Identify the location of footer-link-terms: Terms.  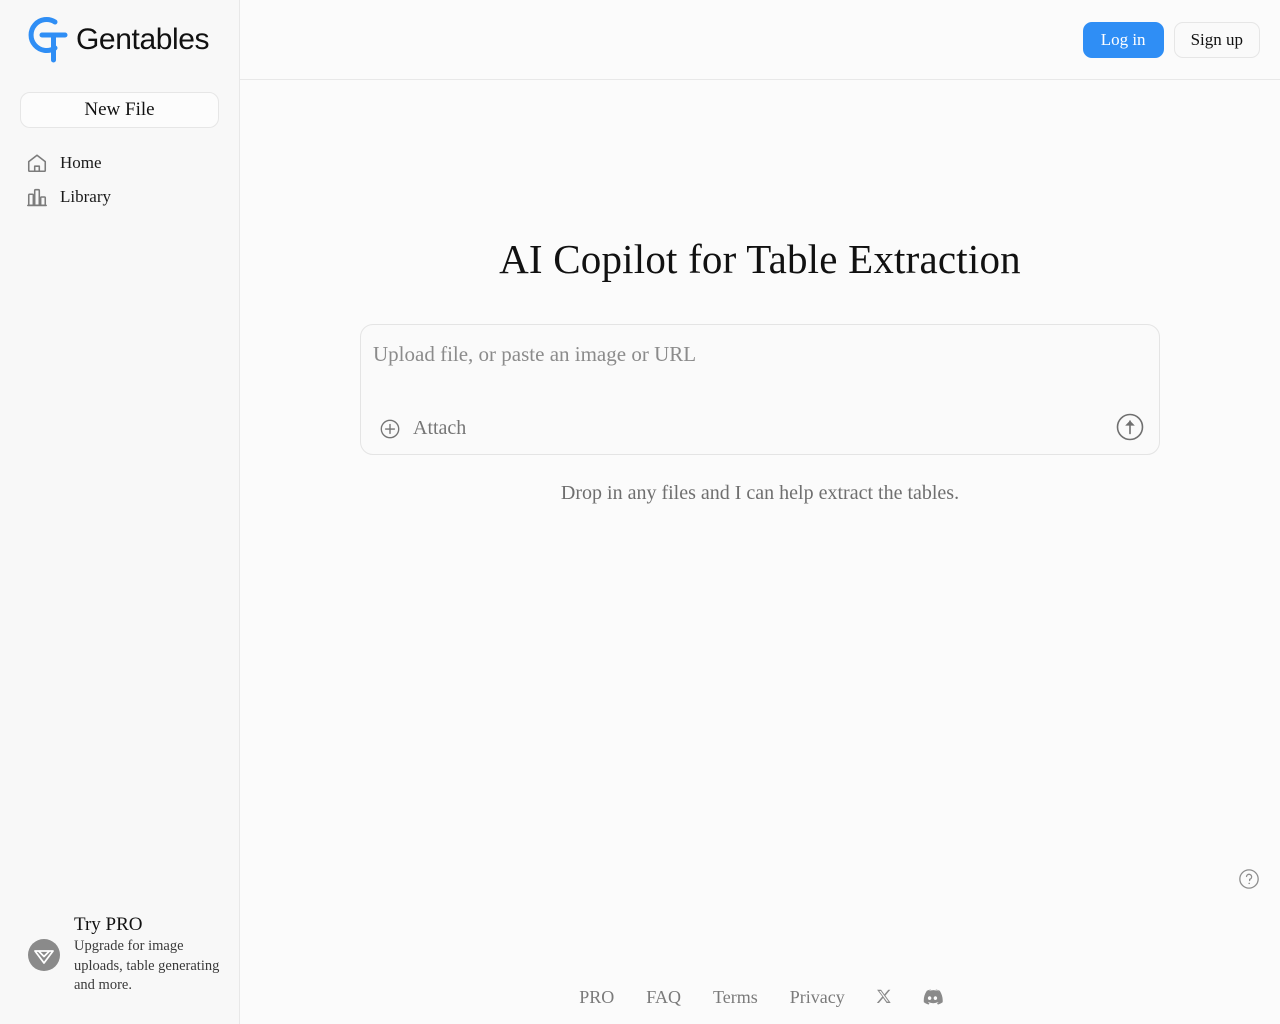
(735, 997).